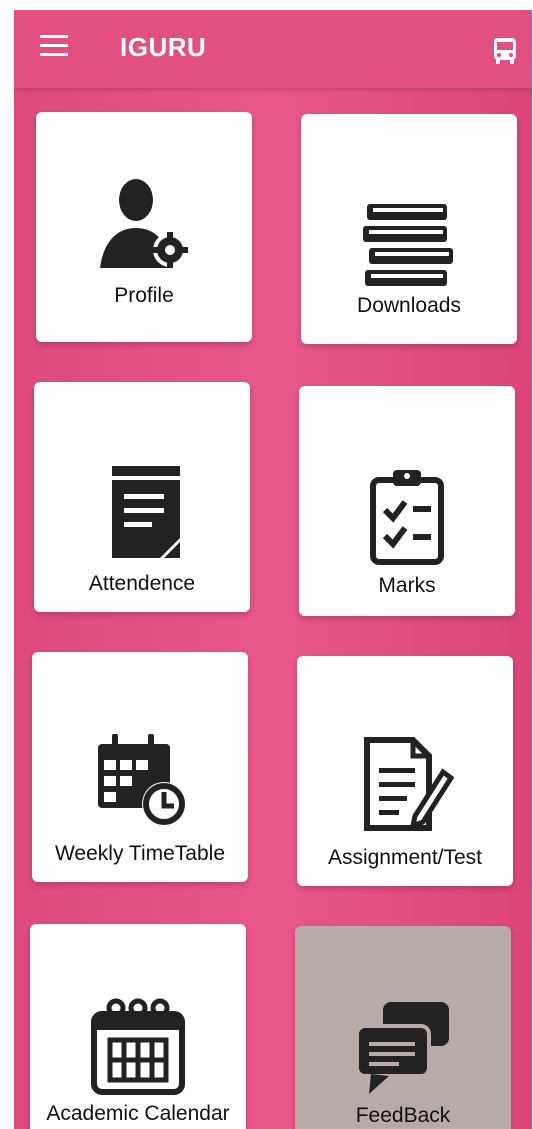 This screenshot has width=533, height=1129. I want to click on calendar-icon, so click(138, 1046).